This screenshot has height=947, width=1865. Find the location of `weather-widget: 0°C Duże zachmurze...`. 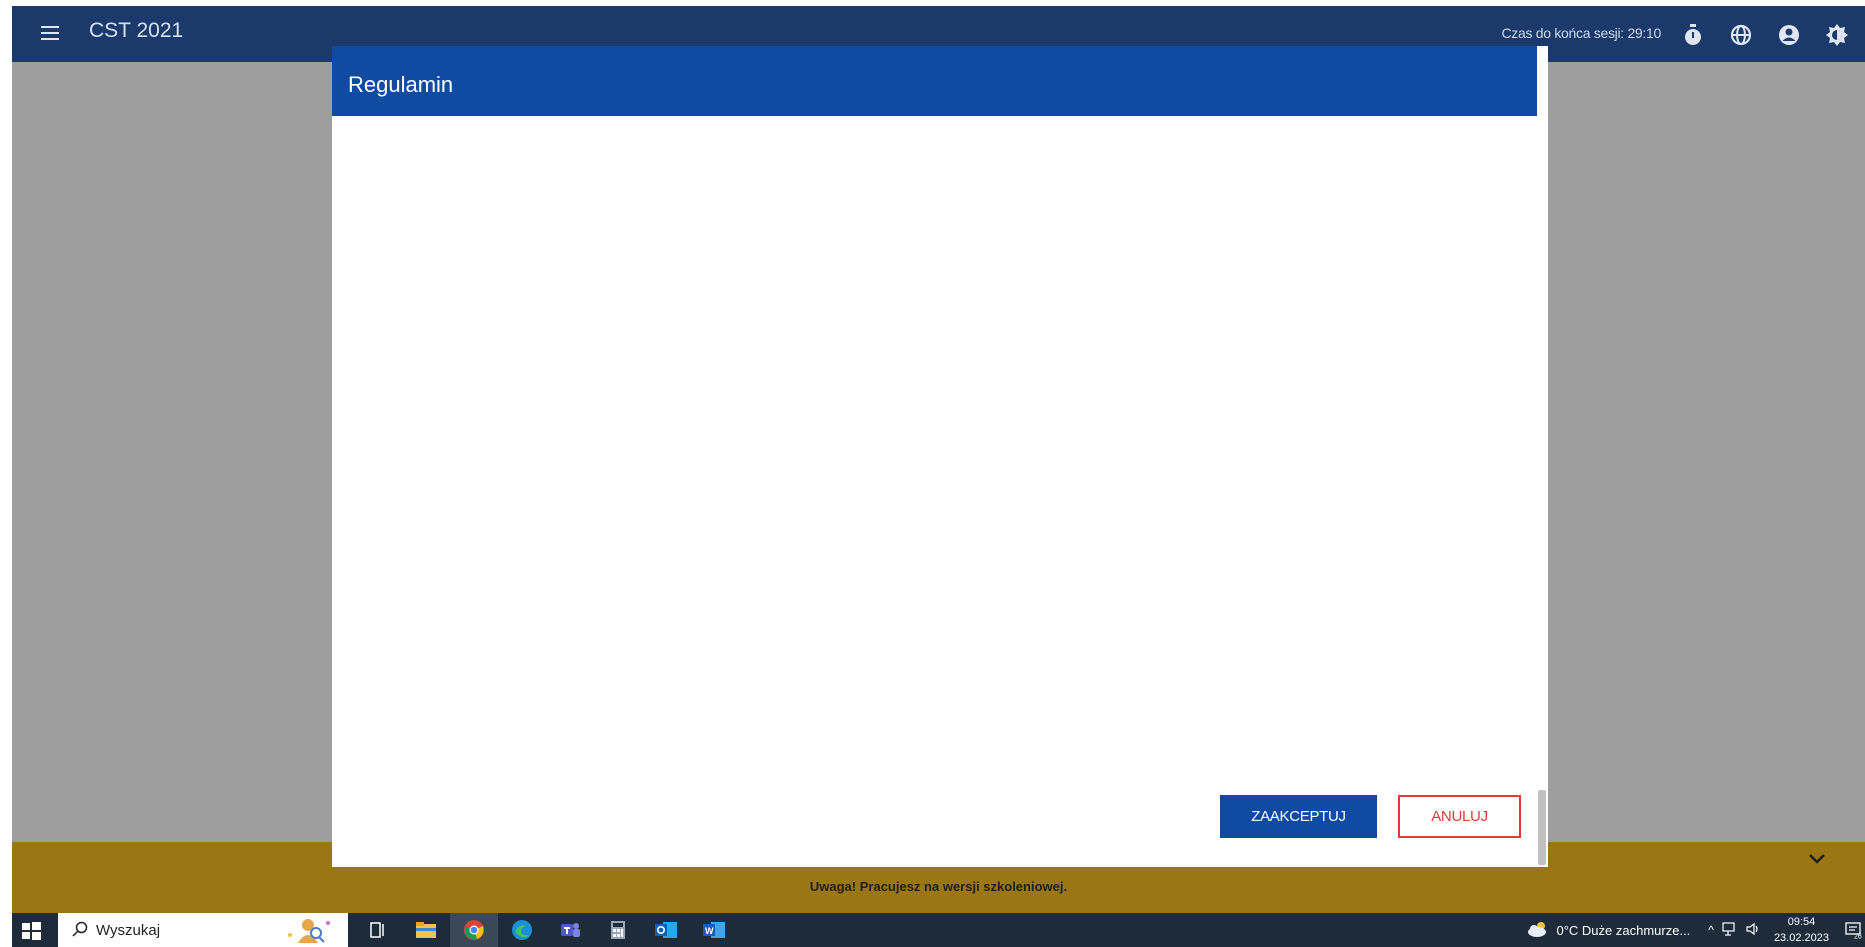

weather-widget: 0°C Duże zachmurze... is located at coordinates (1608, 930).